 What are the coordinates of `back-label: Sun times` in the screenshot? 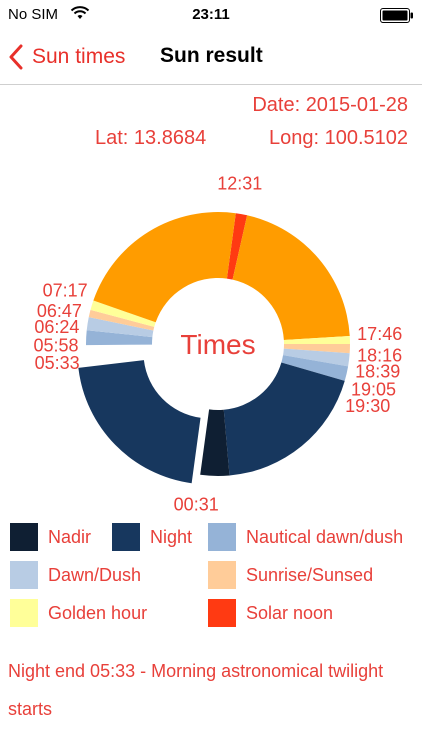 It's located at (79, 56).